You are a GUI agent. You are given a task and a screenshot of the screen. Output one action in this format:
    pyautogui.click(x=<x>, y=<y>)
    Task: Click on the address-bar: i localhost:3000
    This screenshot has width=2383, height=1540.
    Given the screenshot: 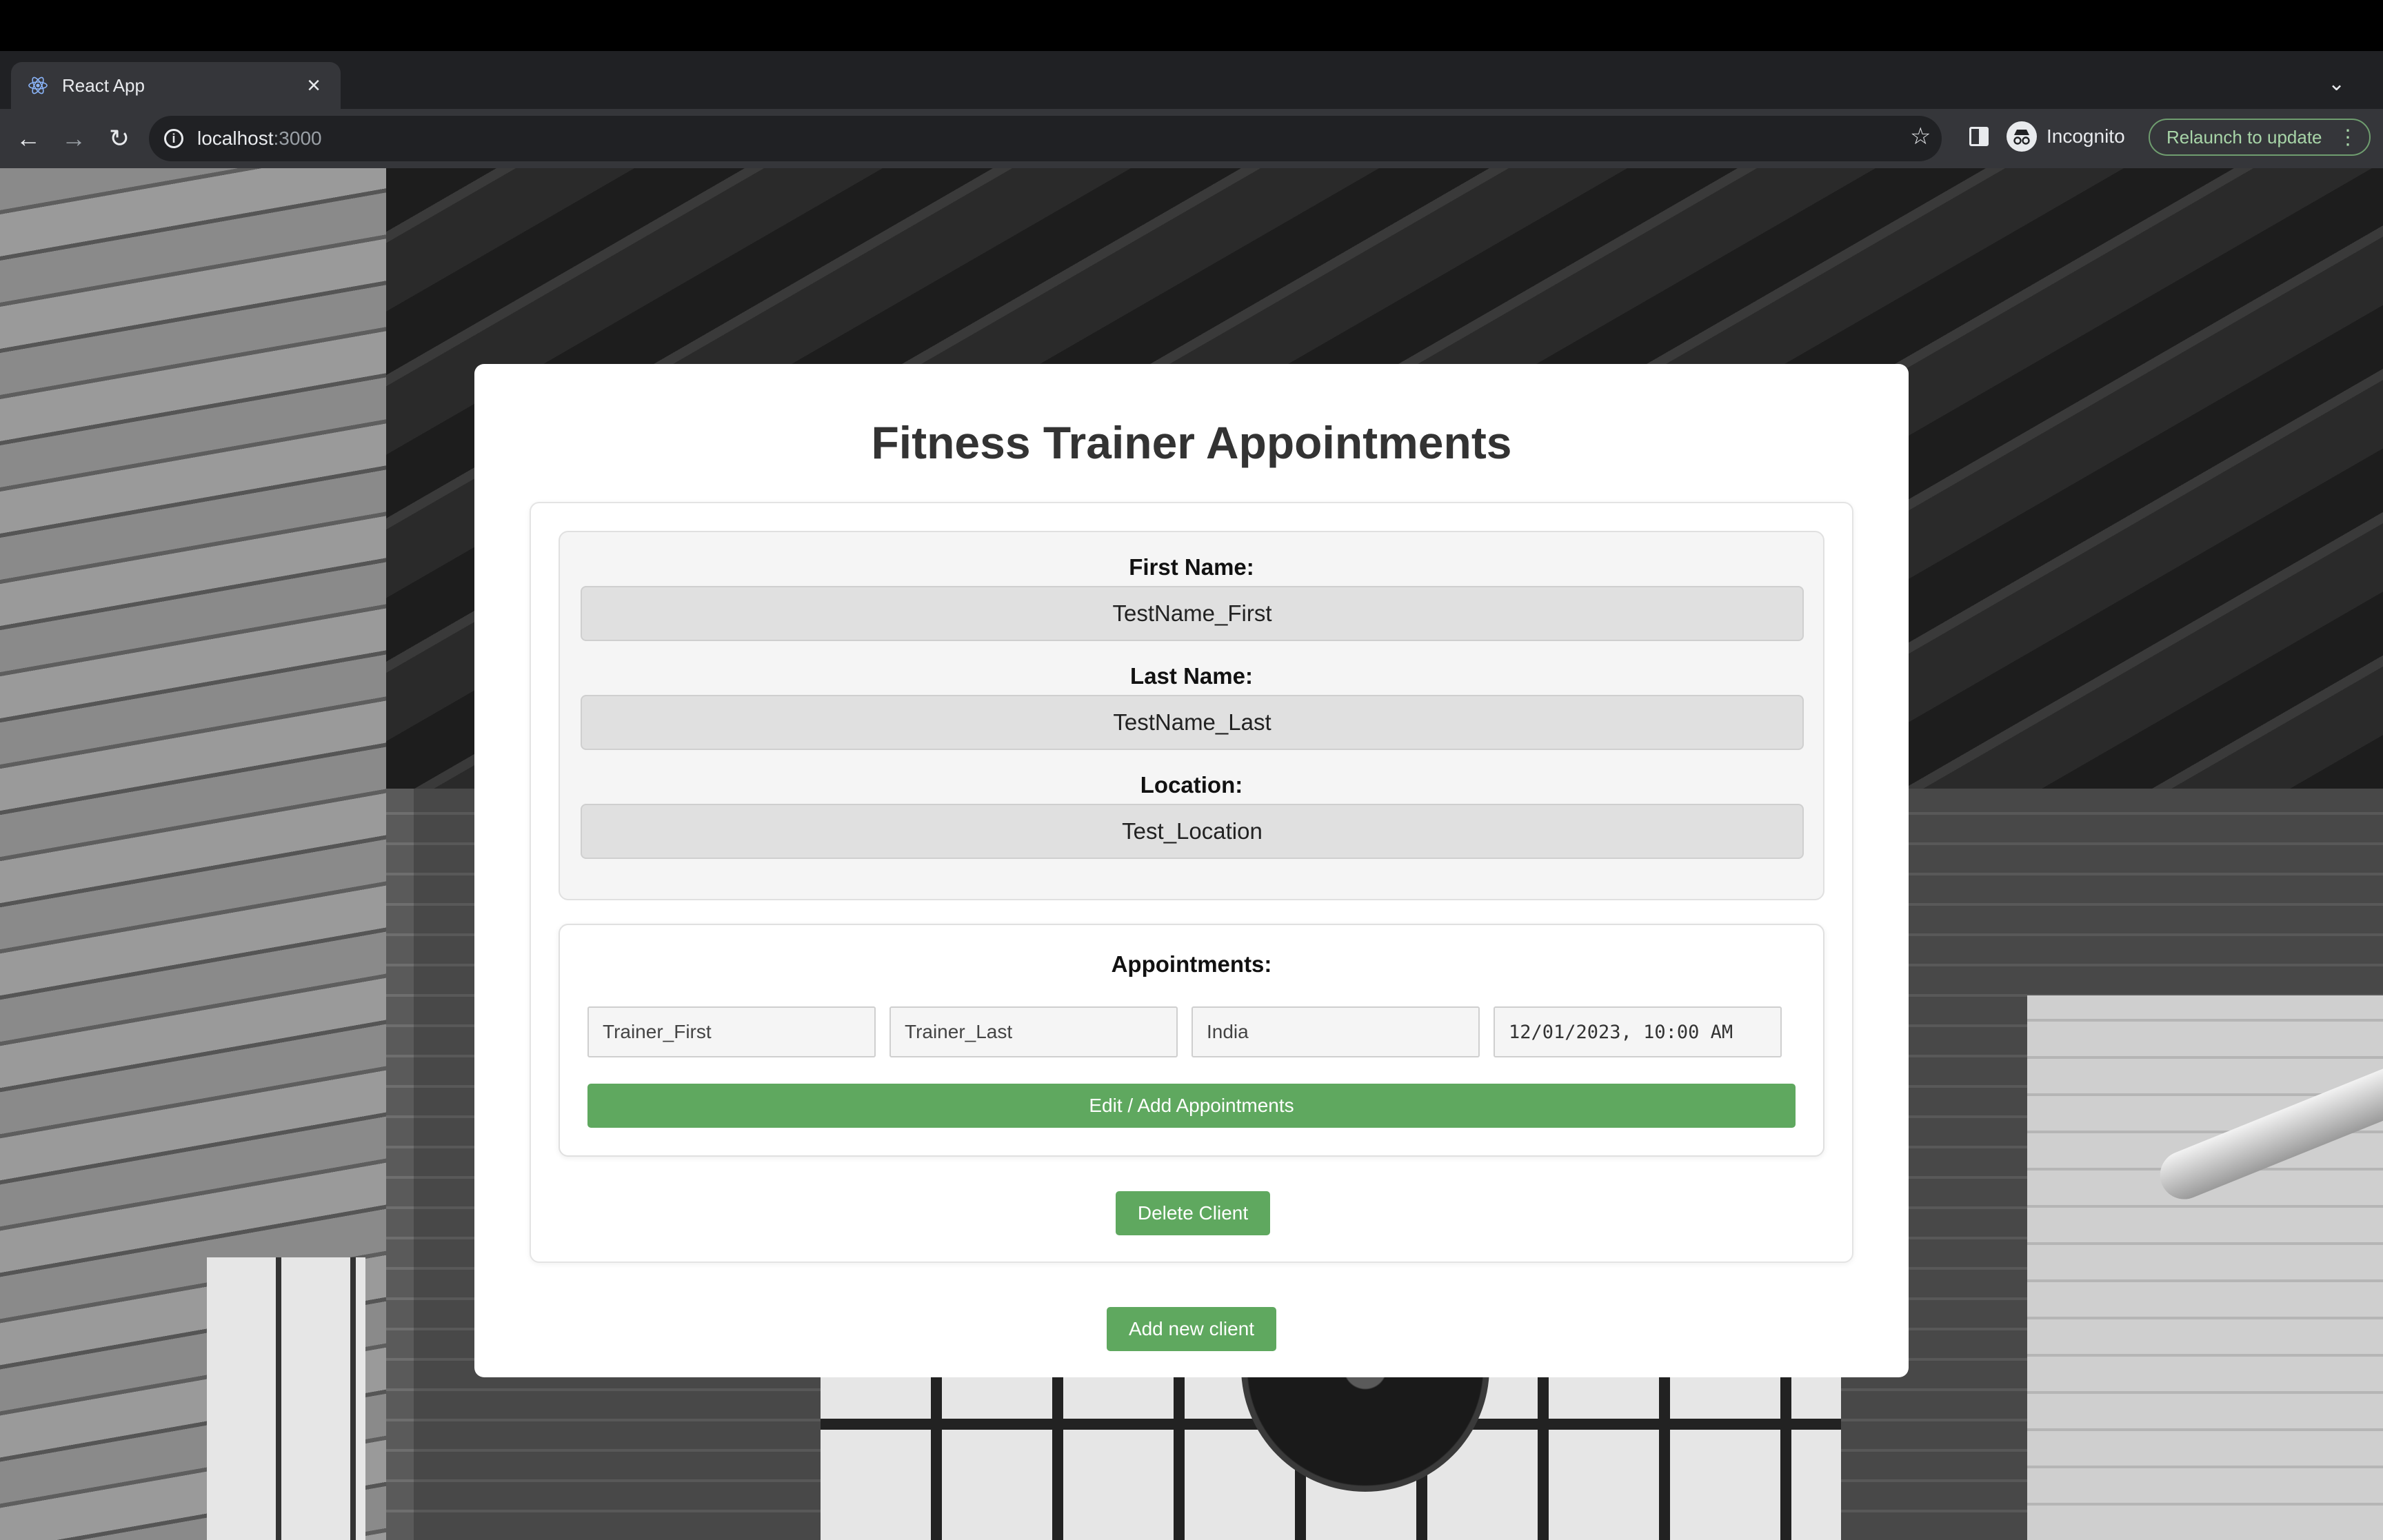 What is the action you would take?
    pyautogui.click(x=1045, y=138)
    